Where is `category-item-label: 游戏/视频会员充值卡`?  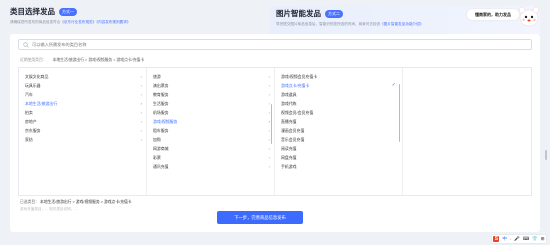
category-item-label: 游戏/视频会员充值卡 is located at coordinates (299, 76).